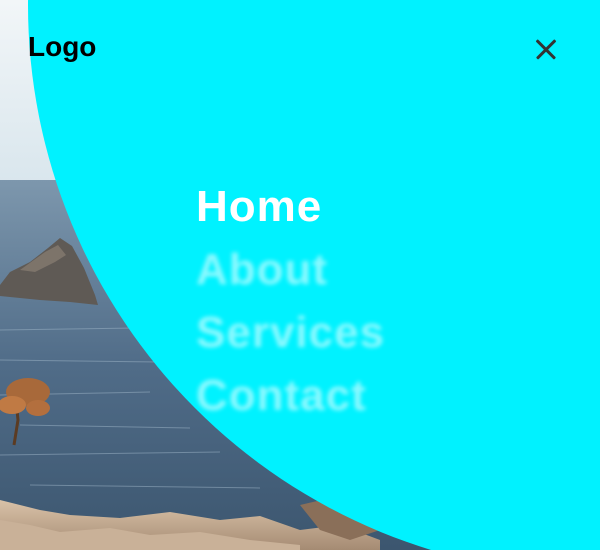 The image size is (600, 550). What do you see at coordinates (290, 209) in the screenshot?
I see `nav-item-home: Home` at bounding box center [290, 209].